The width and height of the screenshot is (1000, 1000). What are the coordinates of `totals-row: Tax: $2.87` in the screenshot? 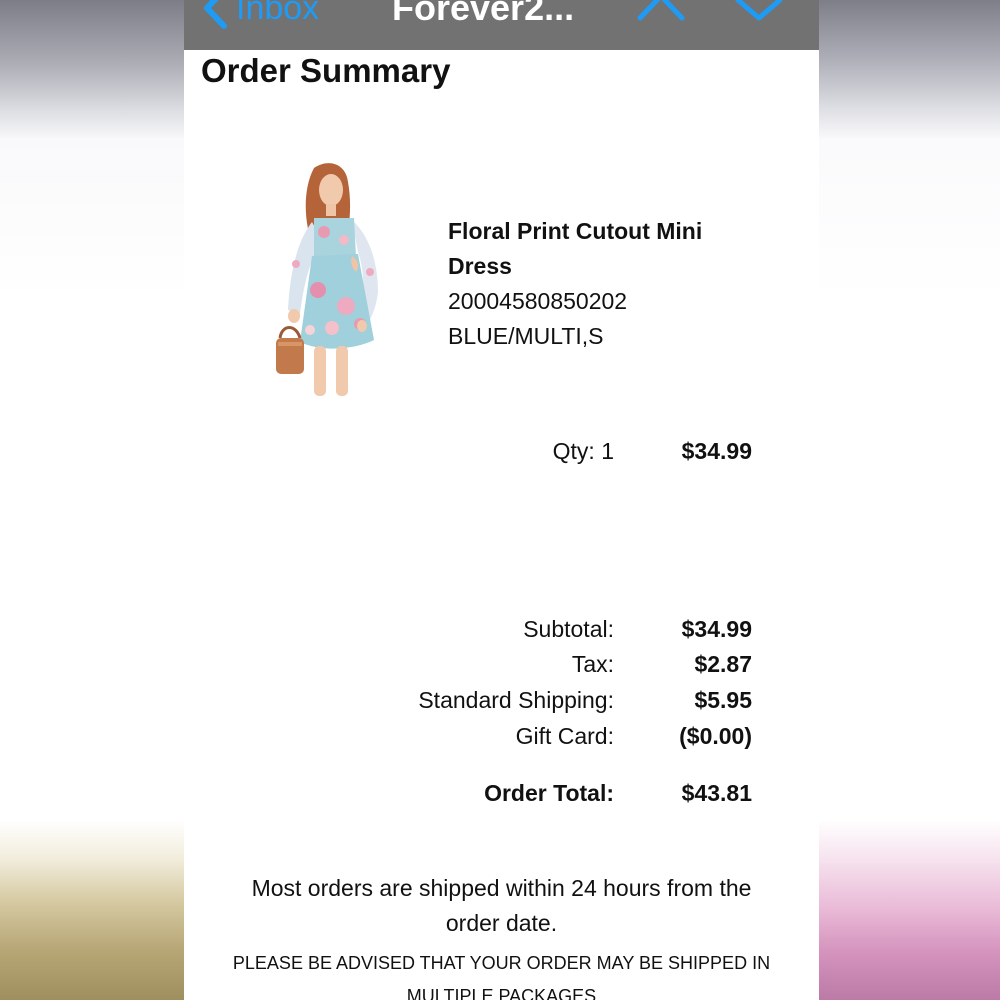 It's located at (501, 664).